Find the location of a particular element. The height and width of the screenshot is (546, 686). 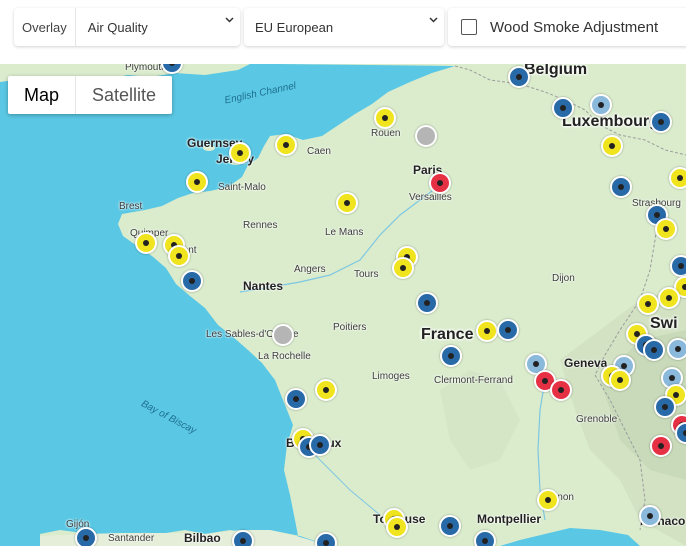

overlay-select: Overlay Air Quality is located at coordinates (127, 27).